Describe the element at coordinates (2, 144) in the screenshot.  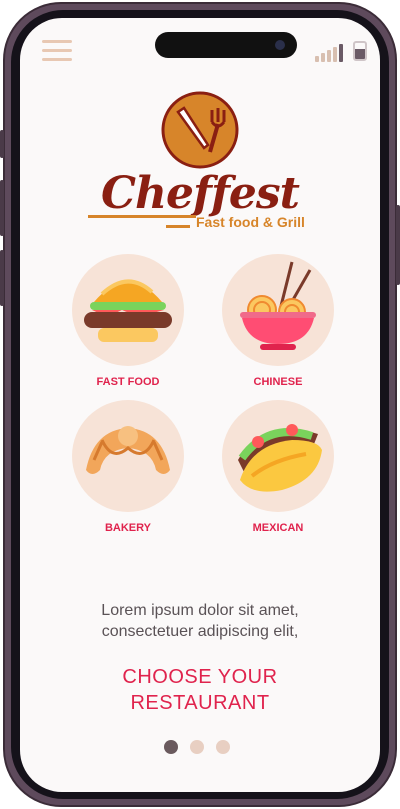
I see `phone-side-button` at that location.